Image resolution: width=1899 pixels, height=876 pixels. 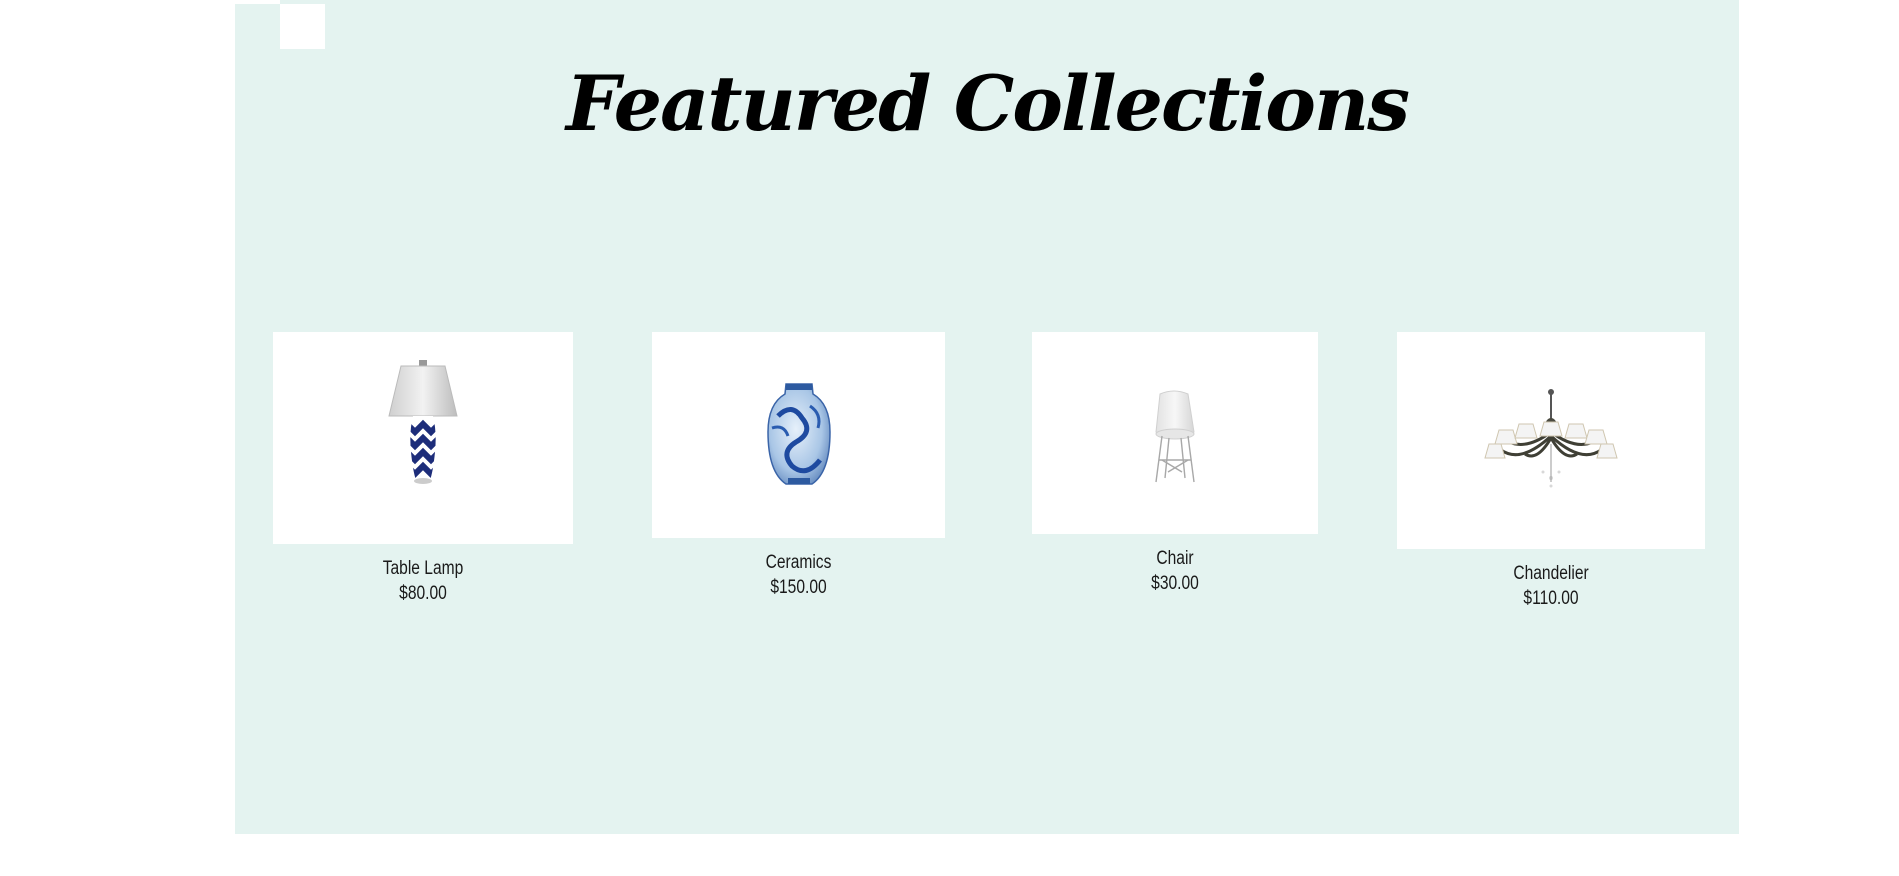 I want to click on chandelier-image, so click(x=1551, y=438).